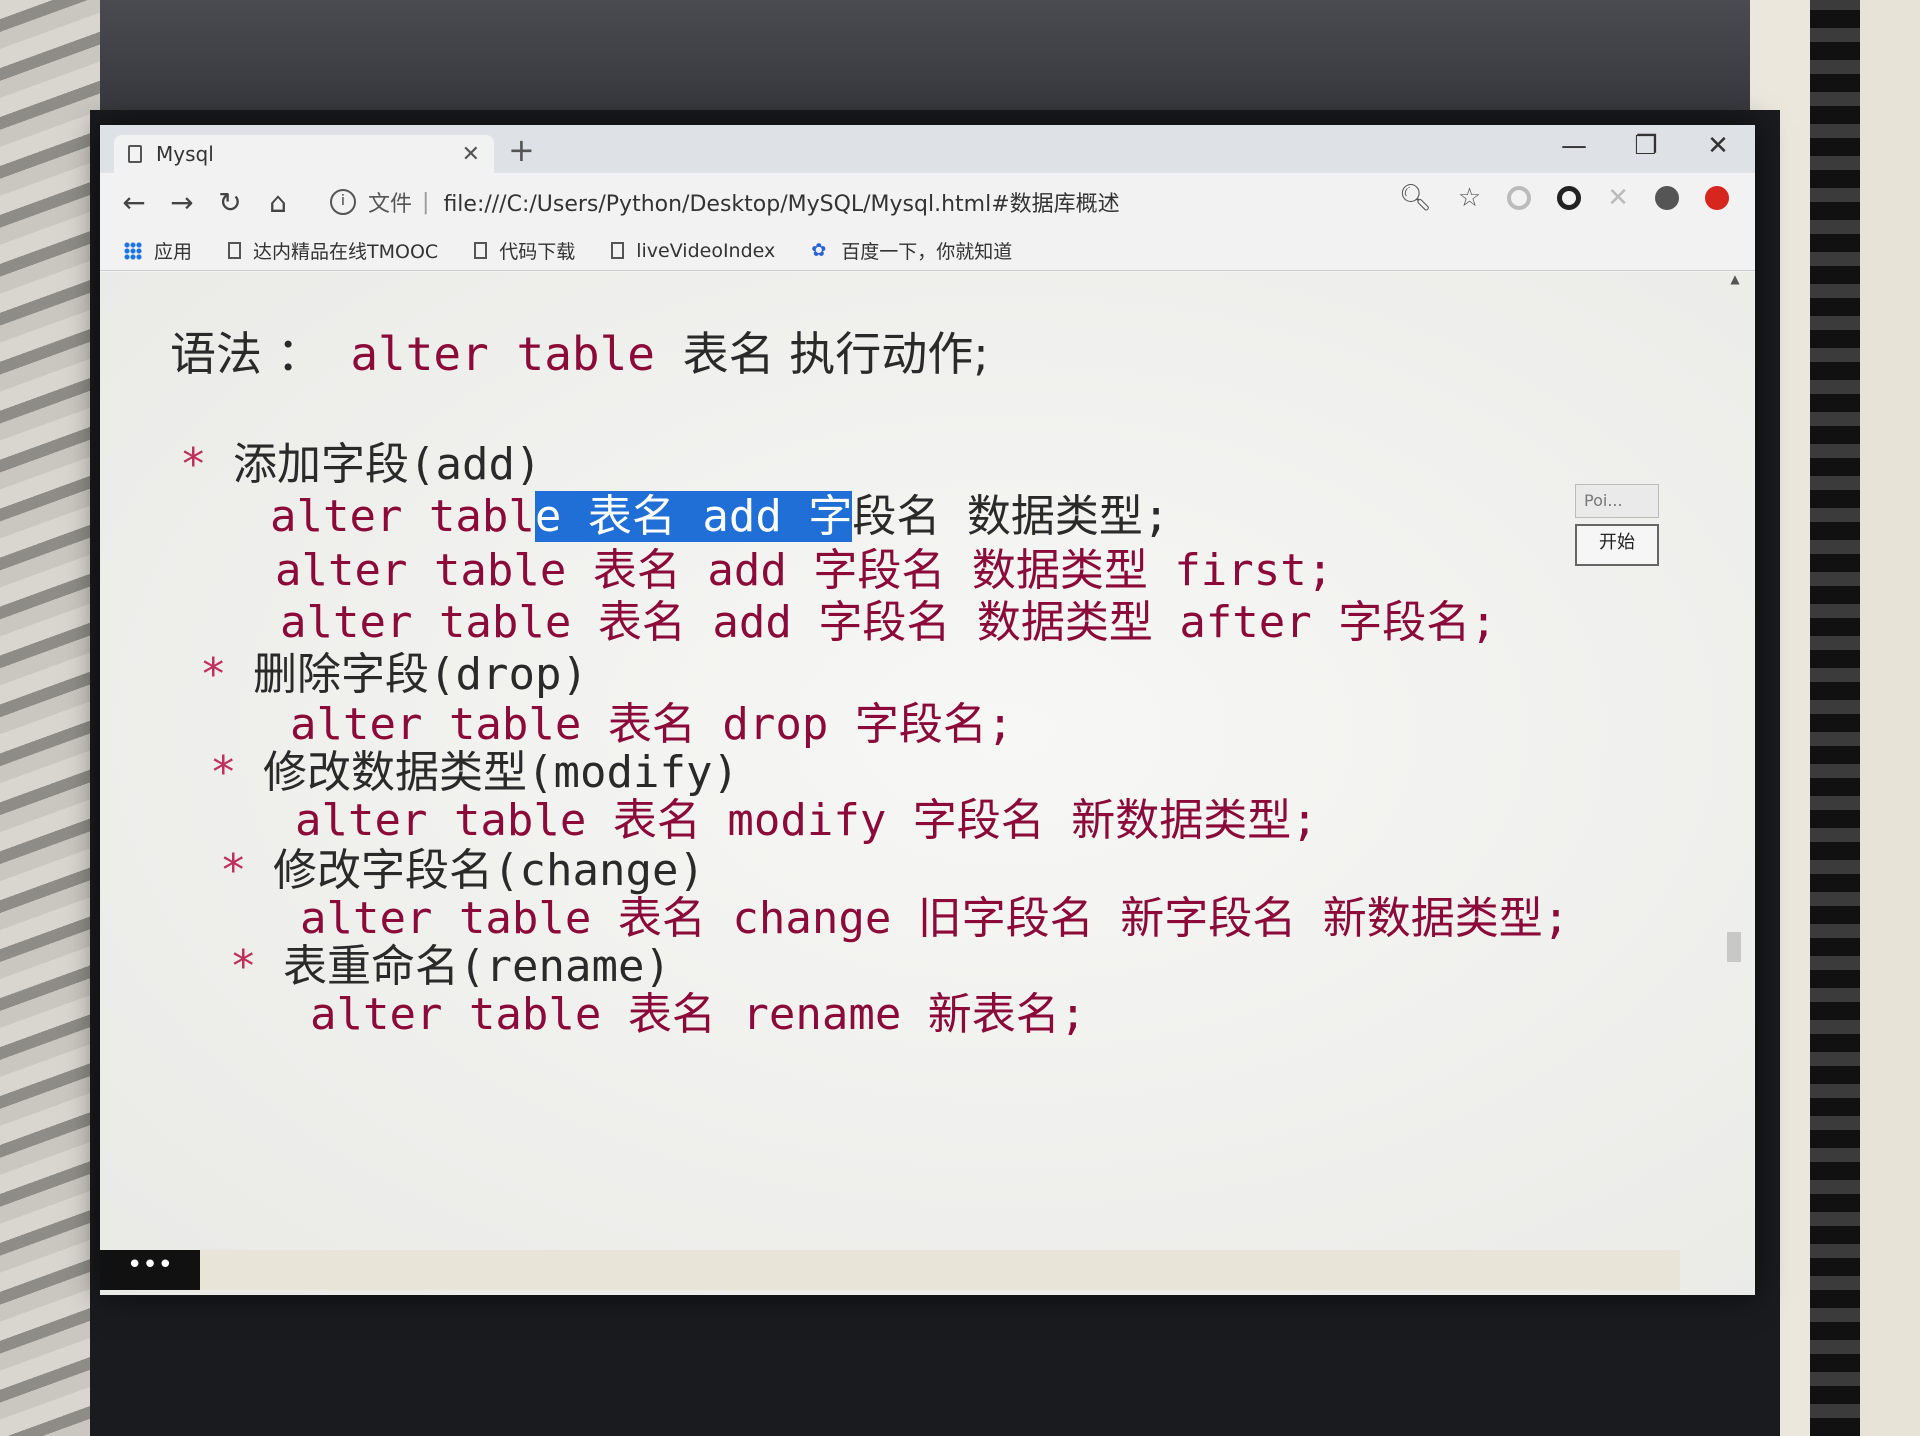 The width and height of the screenshot is (1920, 1436). Describe the element at coordinates (1574, 146) in the screenshot. I see `minimize-button: —` at that location.